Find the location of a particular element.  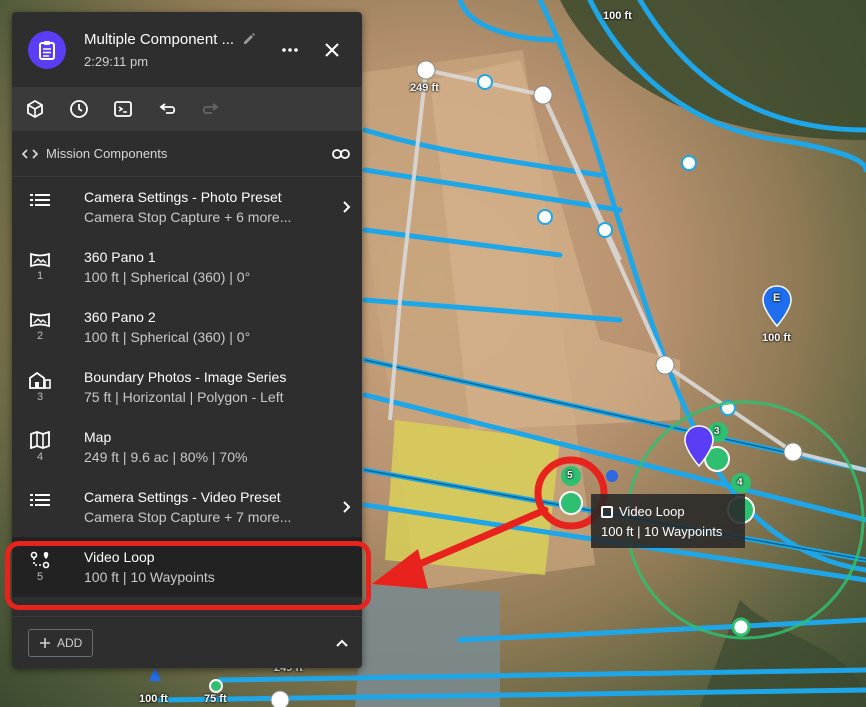

cube-icon is located at coordinates (35, 109).